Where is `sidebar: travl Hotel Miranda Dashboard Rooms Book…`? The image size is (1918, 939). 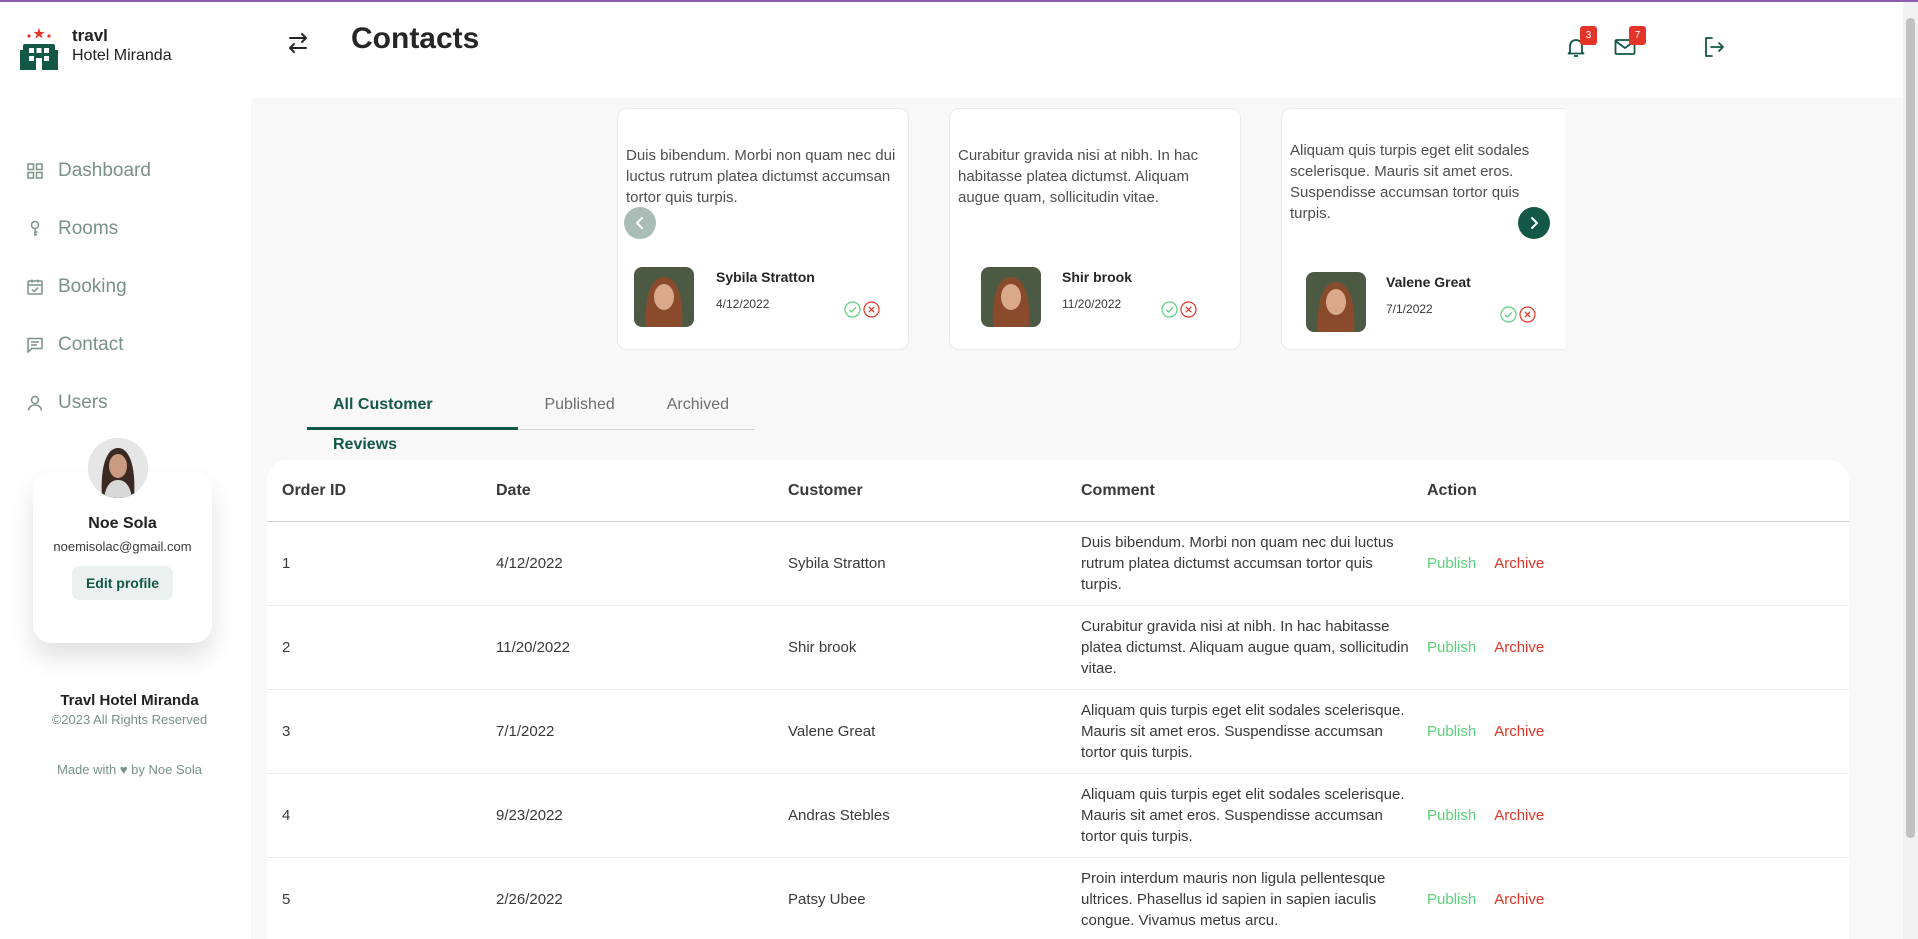
sidebar: travl Hotel Miranda Dashboard Rooms Book… is located at coordinates (125, 470).